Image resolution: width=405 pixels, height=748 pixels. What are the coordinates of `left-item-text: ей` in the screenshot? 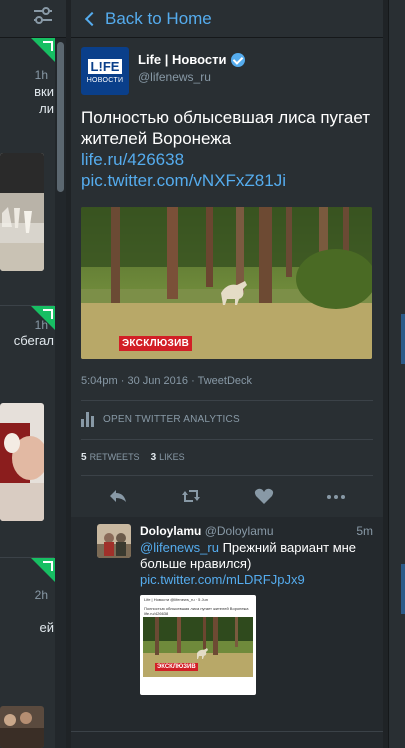 It's located at (47, 627).